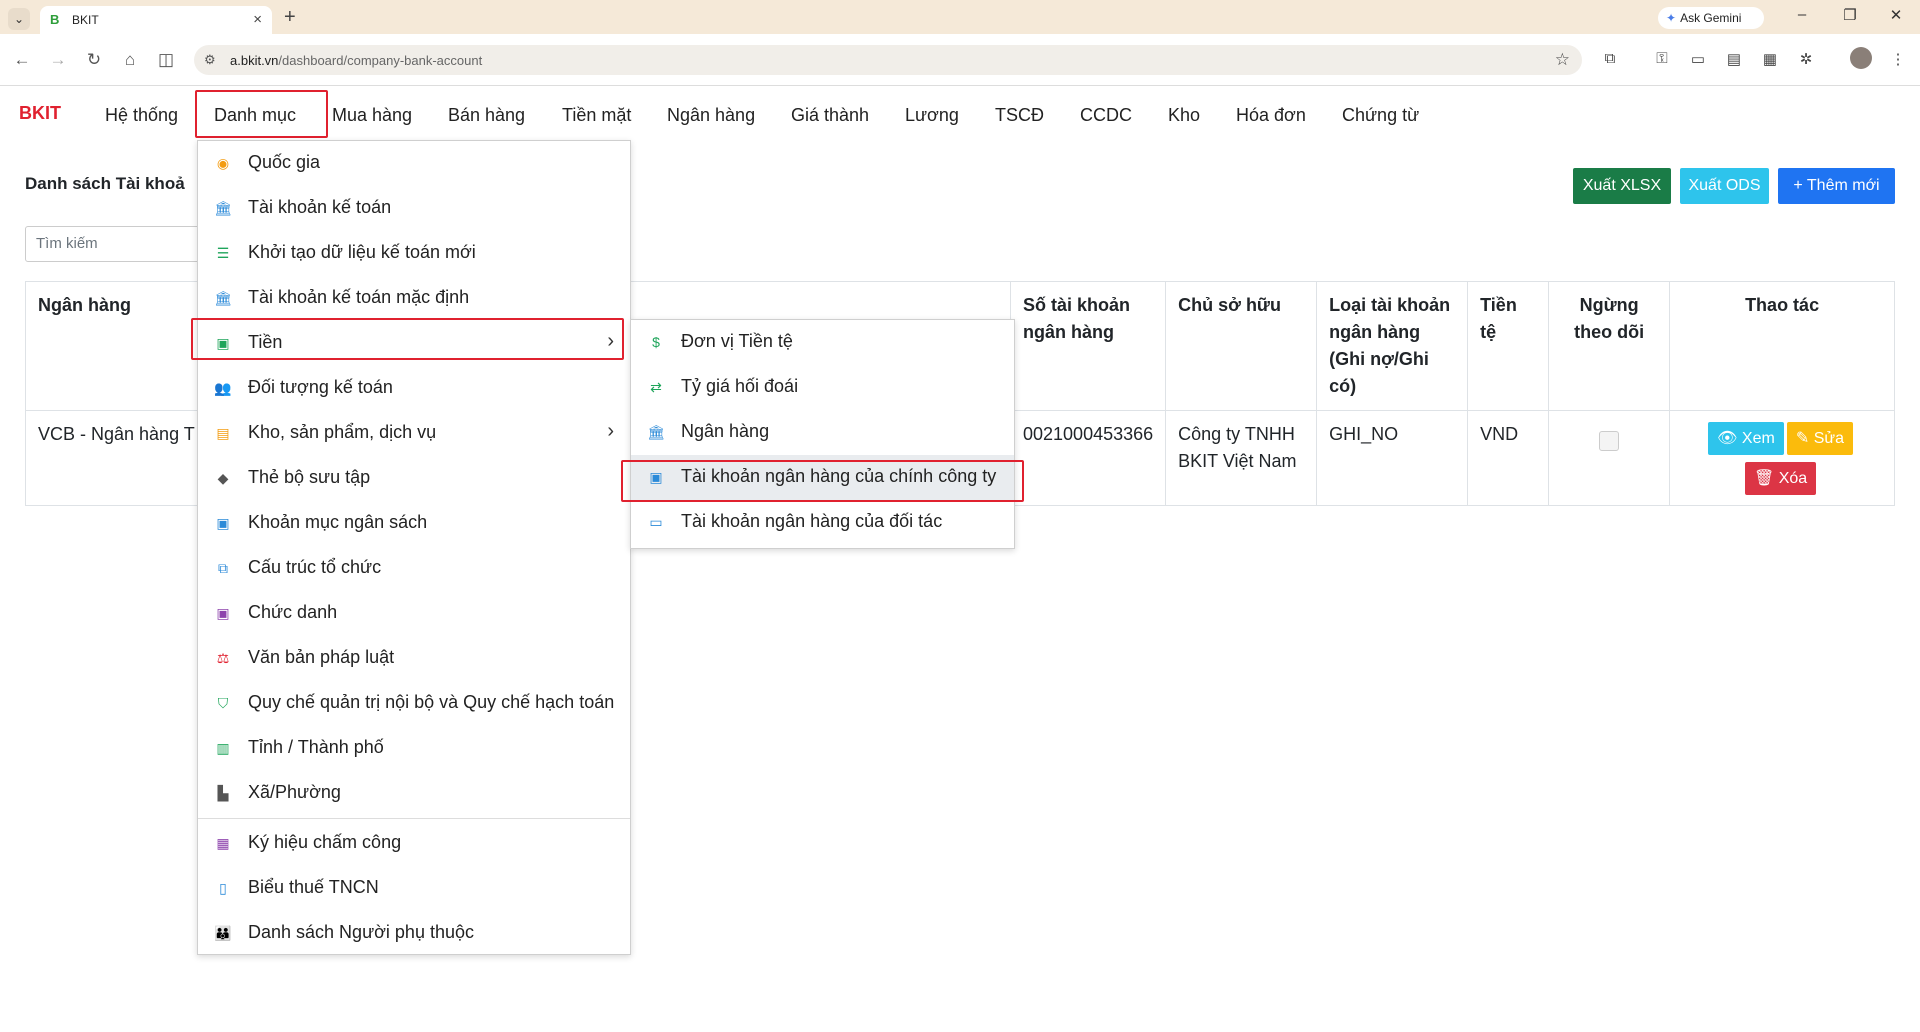  I want to click on new-tab-icon: +, so click(290, 17).